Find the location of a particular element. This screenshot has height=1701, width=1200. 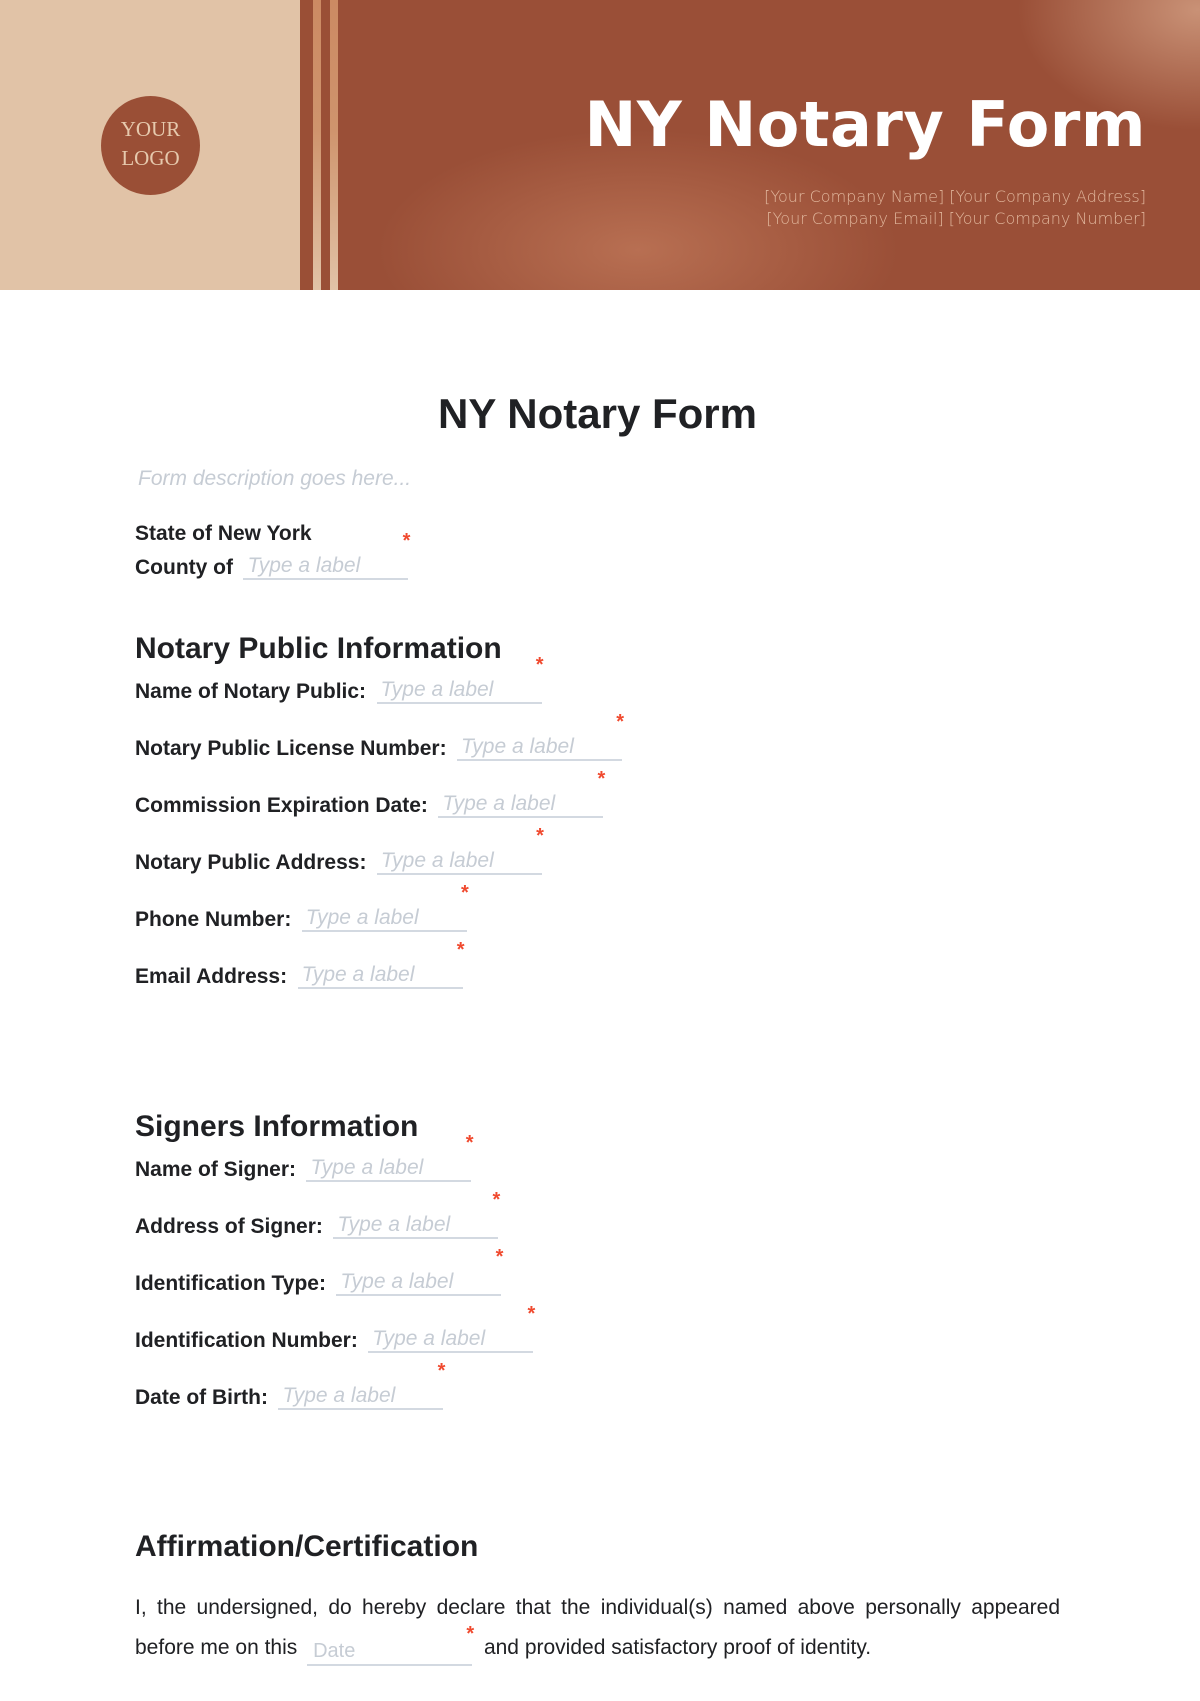

identification-number-input: Type a label * is located at coordinates (451, 1328).